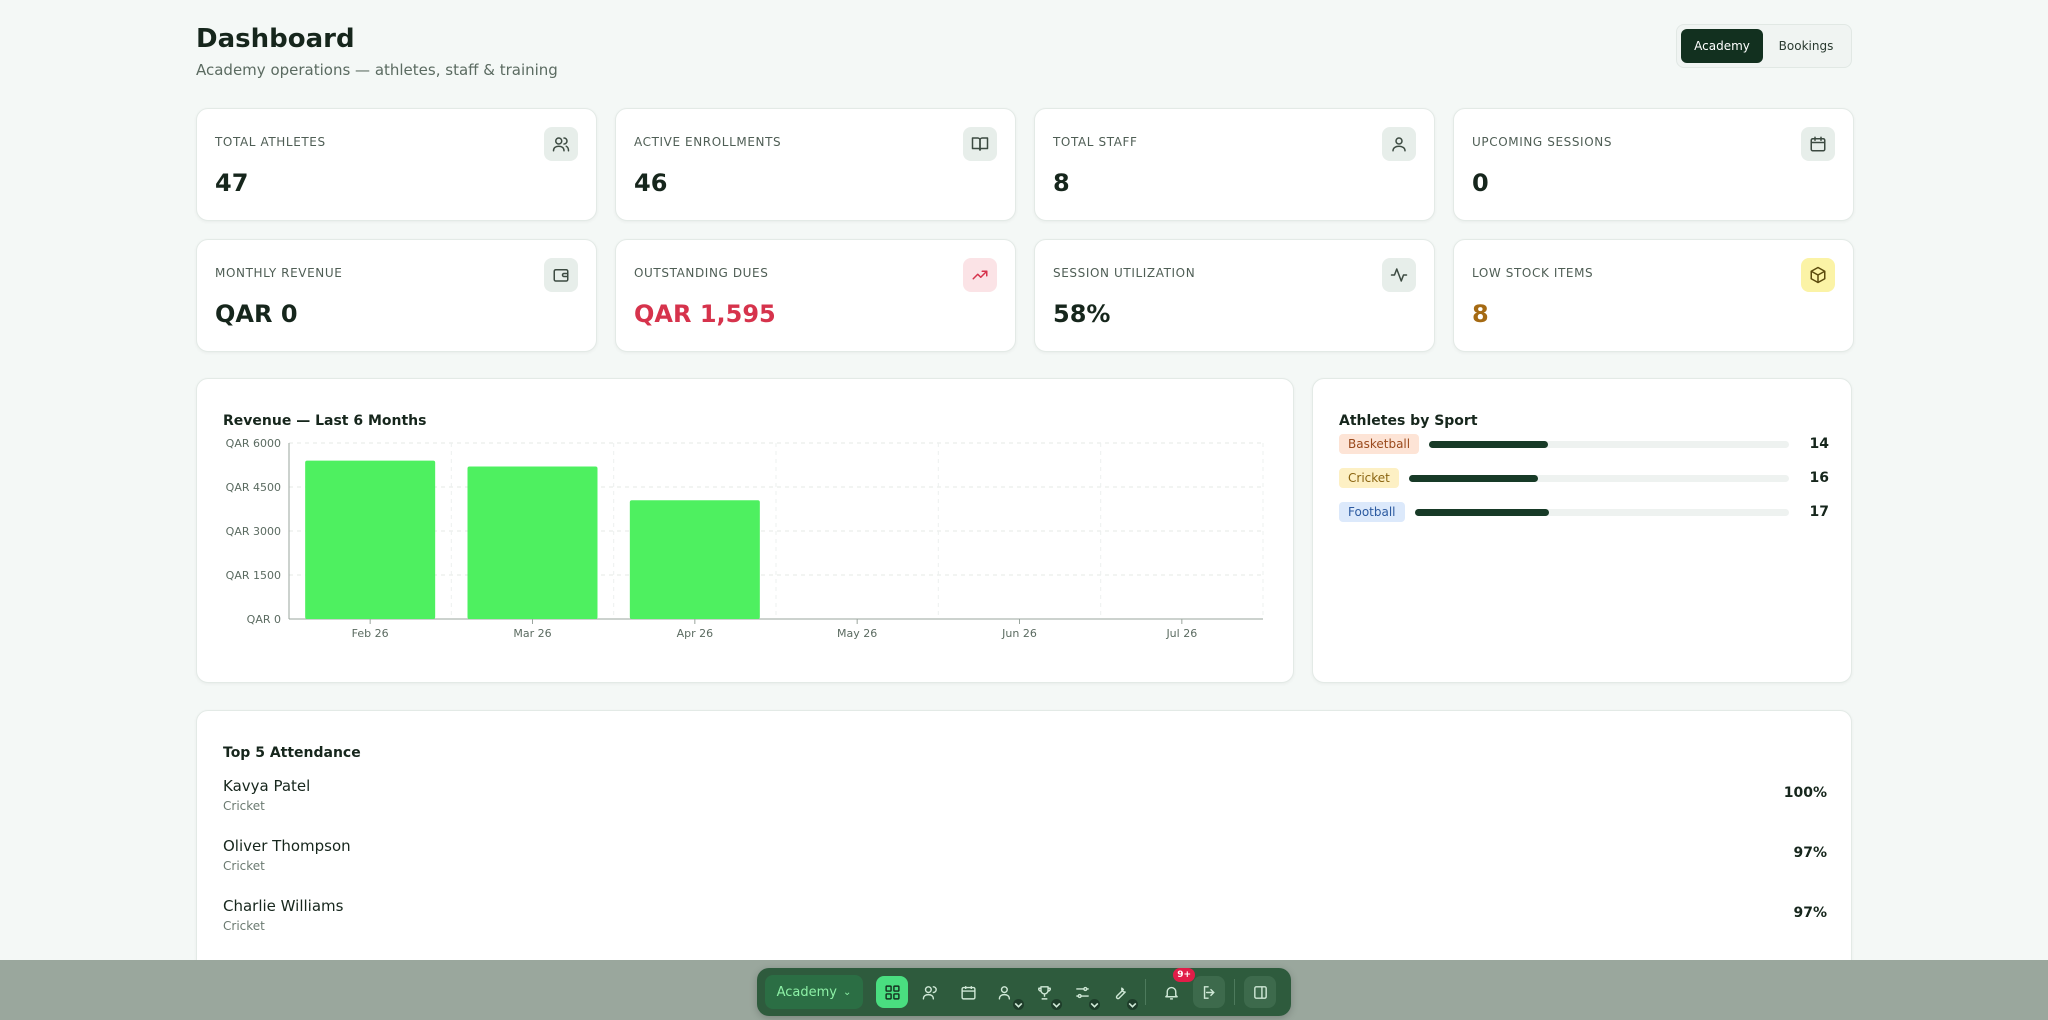 The width and height of the screenshot is (2048, 1020). Describe the element at coordinates (1408, 421) in the screenshot. I see `athletes-by-sport-title: Athletes by Sport` at that location.